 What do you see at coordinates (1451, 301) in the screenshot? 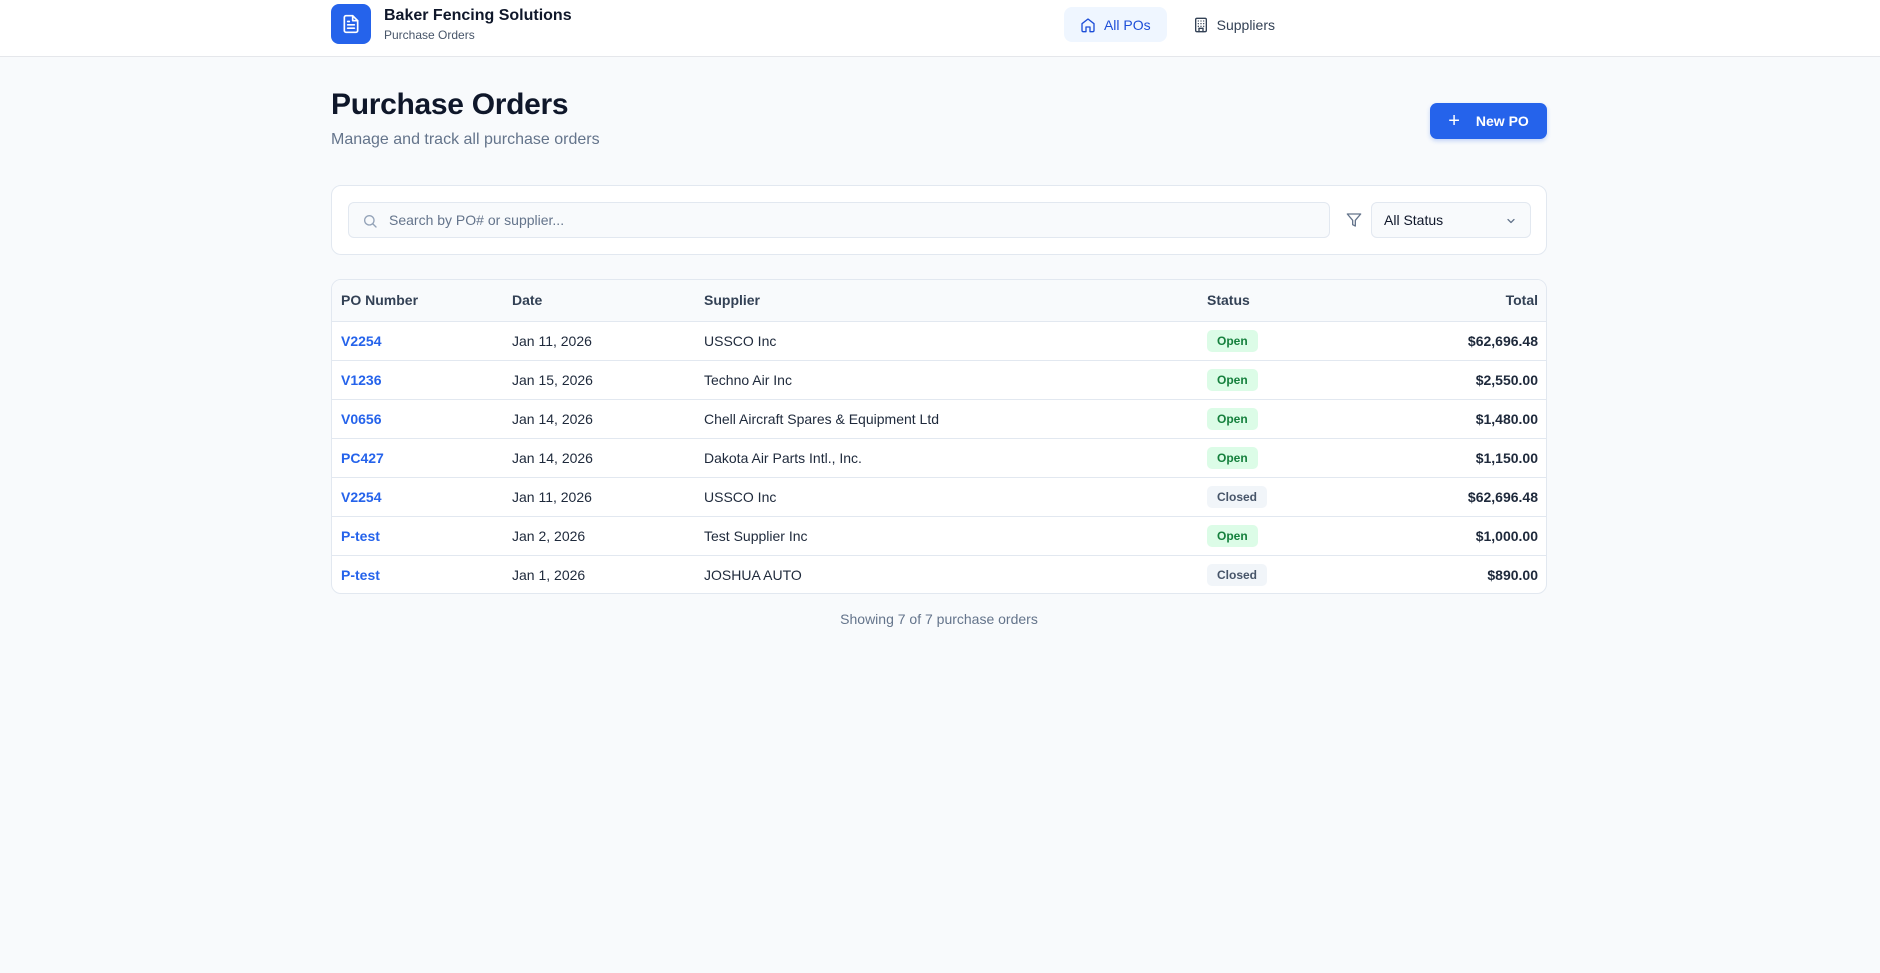
I see `column-header-total: Total` at bounding box center [1451, 301].